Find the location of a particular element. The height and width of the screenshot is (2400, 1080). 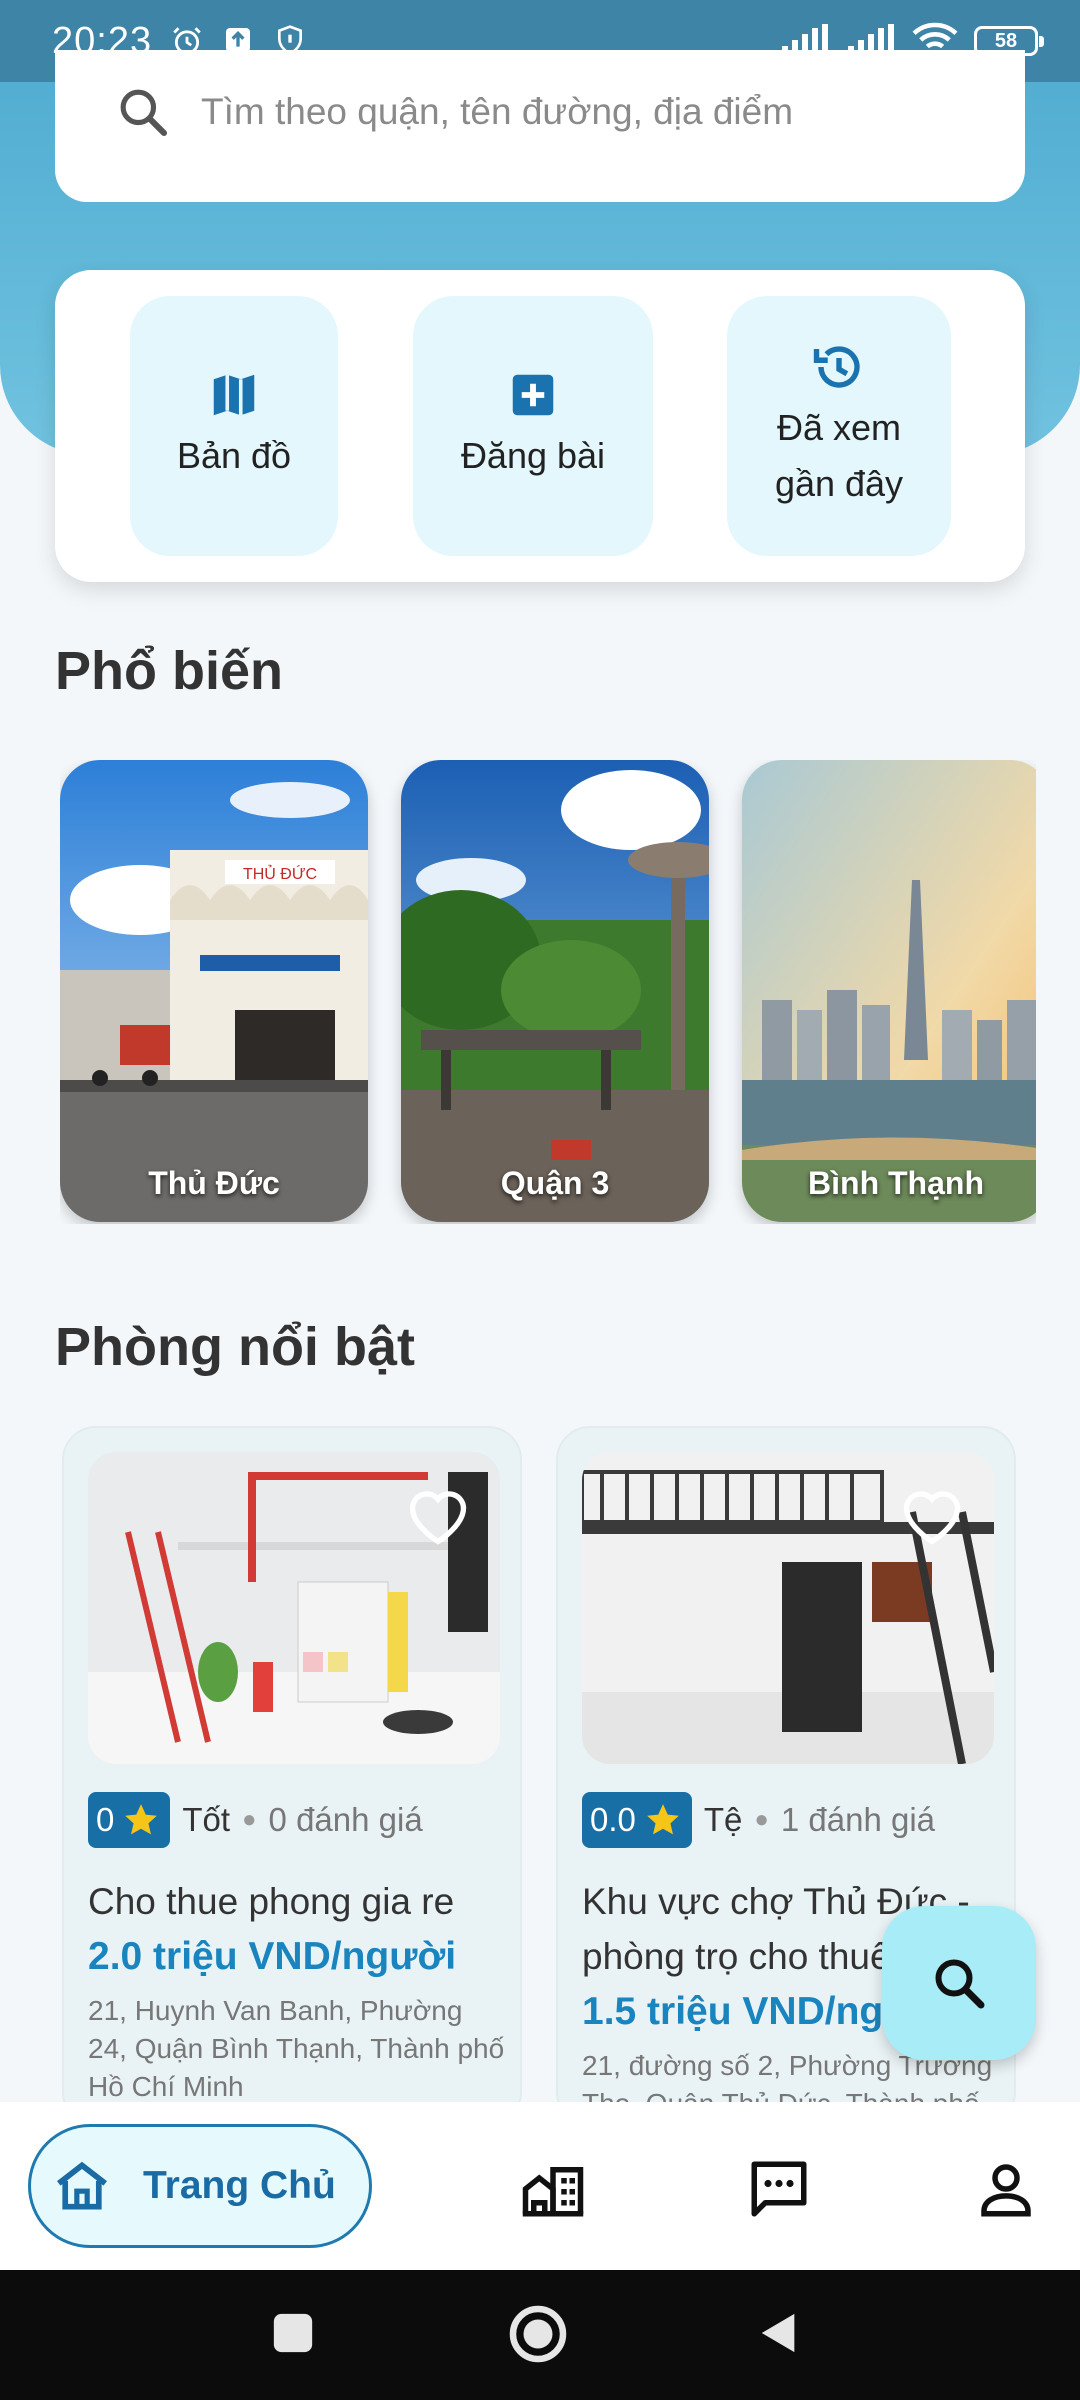

rating-row: 0.0 Tệ ● 1 đánh giá is located at coordinates (758, 1820).